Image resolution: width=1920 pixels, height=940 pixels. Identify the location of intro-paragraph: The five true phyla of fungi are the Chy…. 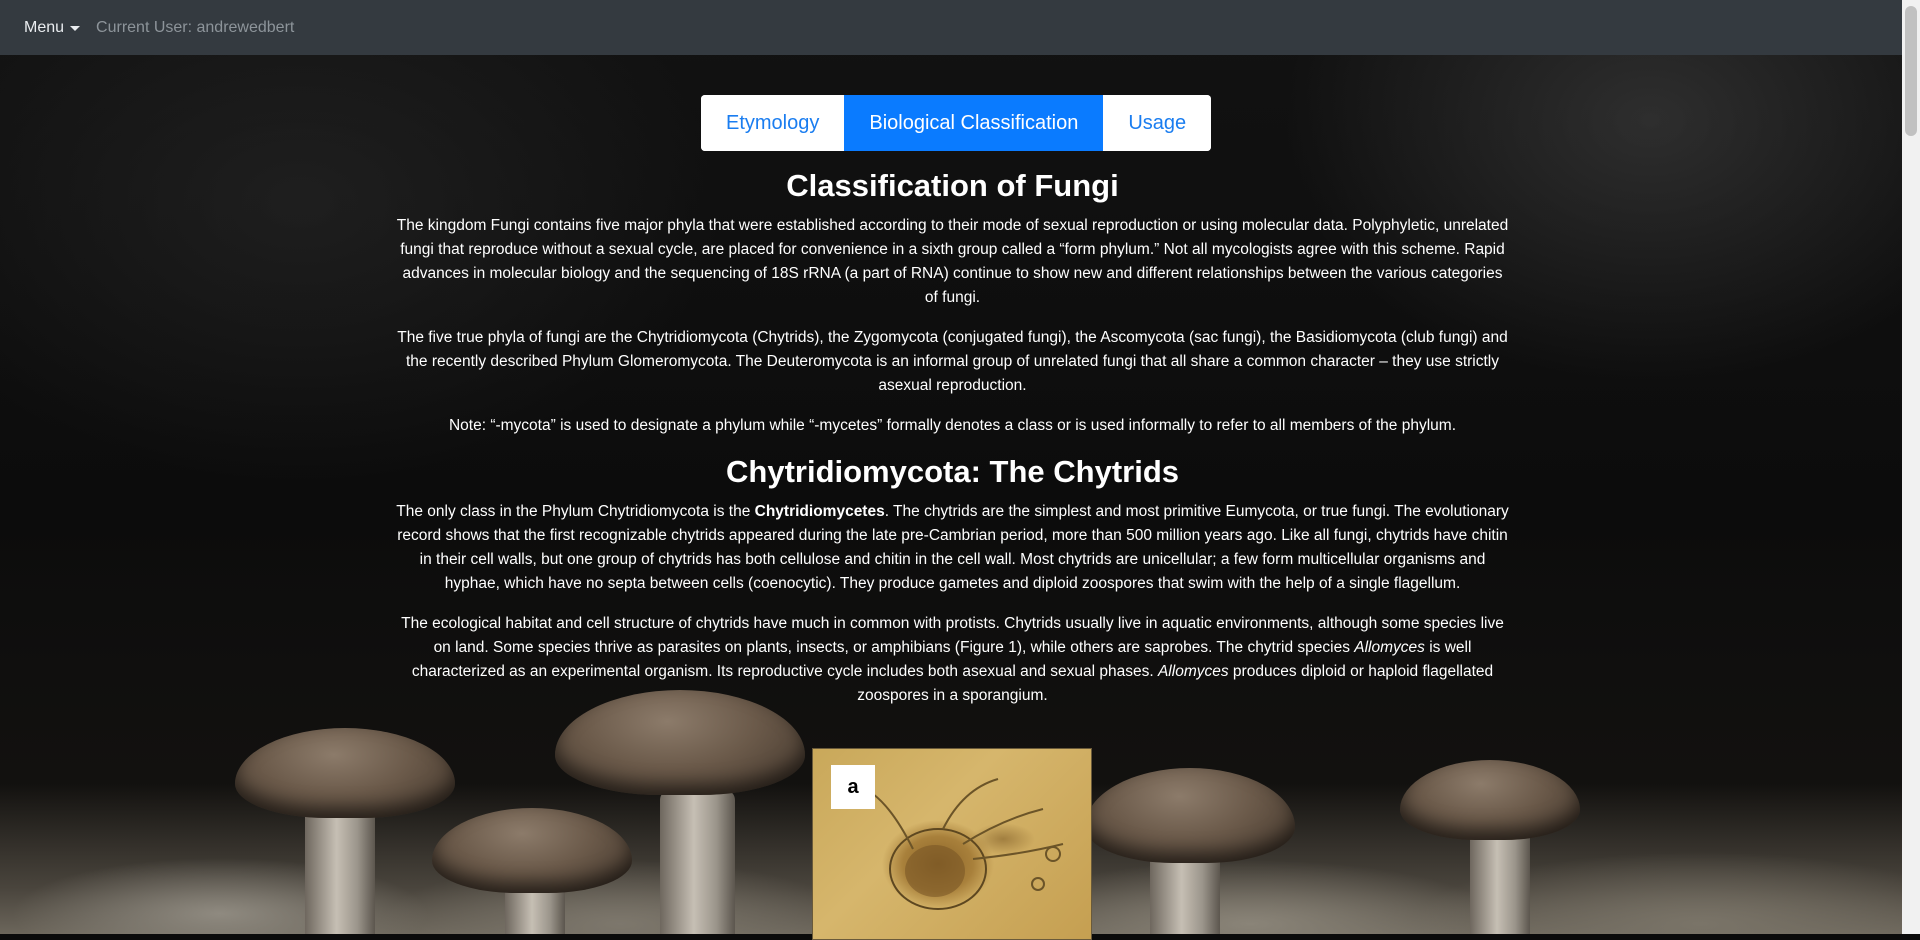
(952, 361).